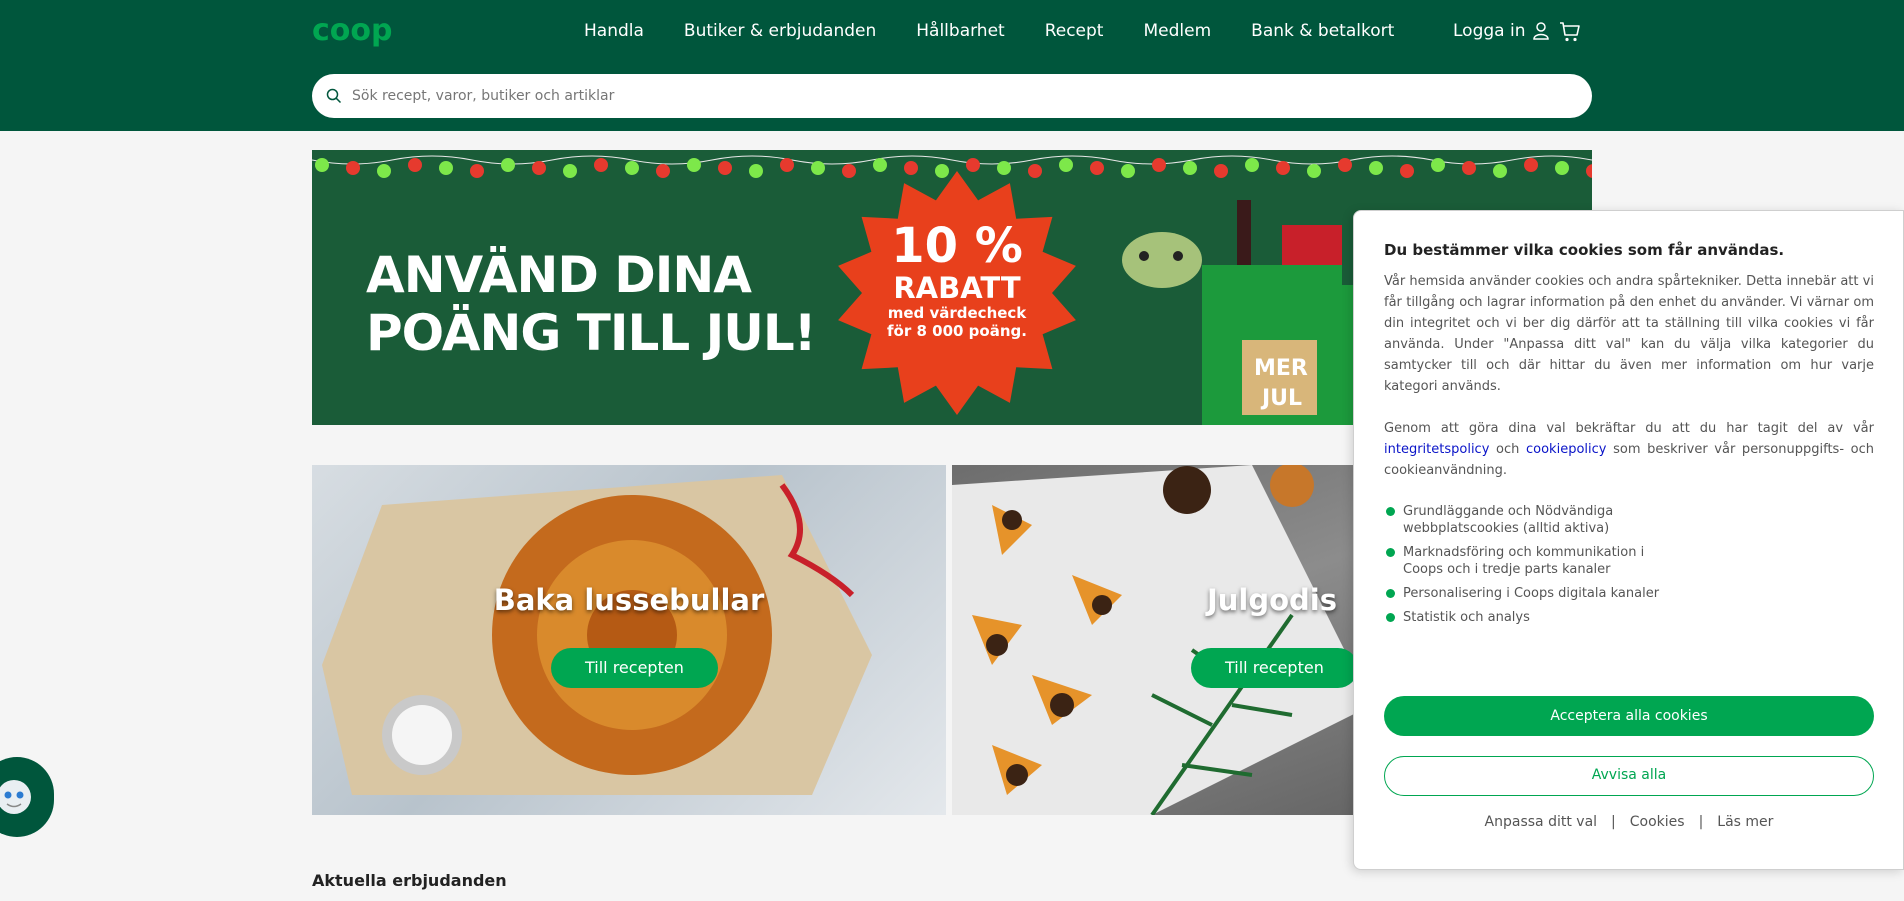 This screenshot has width=1904, height=901. Describe the element at coordinates (1745, 822) in the screenshot. I see `read-more-link: Läs mer` at that location.